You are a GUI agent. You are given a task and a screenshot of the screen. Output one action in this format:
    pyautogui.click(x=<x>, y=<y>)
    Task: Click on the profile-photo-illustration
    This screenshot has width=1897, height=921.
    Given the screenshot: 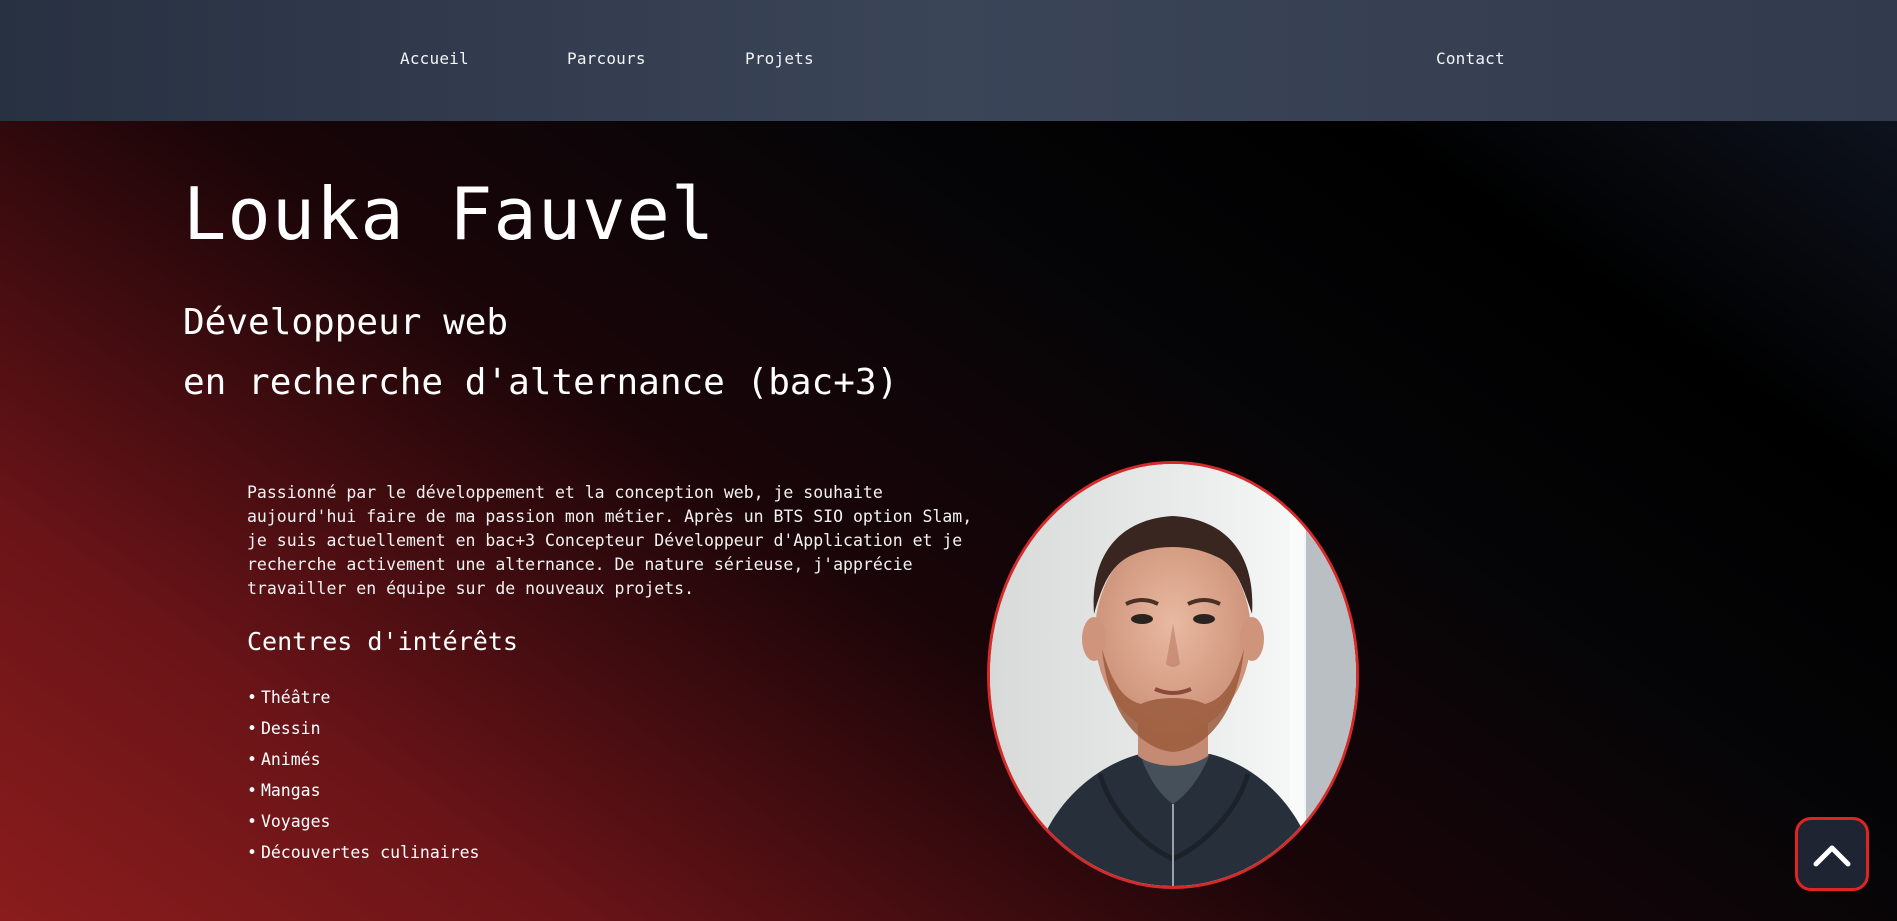 What is the action you would take?
    pyautogui.click(x=1173, y=675)
    